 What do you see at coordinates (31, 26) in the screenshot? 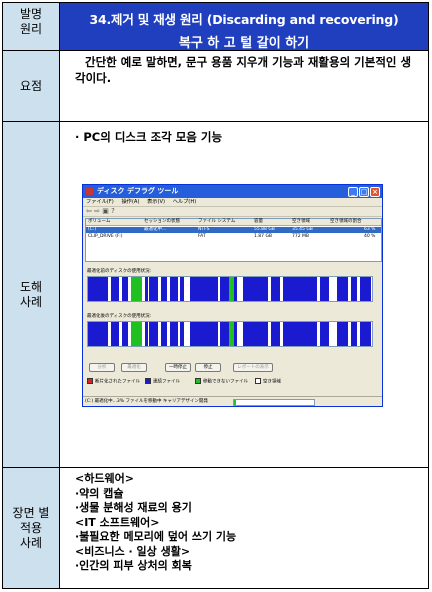
I see `principle-label: 발명 원리` at bounding box center [31, 26].